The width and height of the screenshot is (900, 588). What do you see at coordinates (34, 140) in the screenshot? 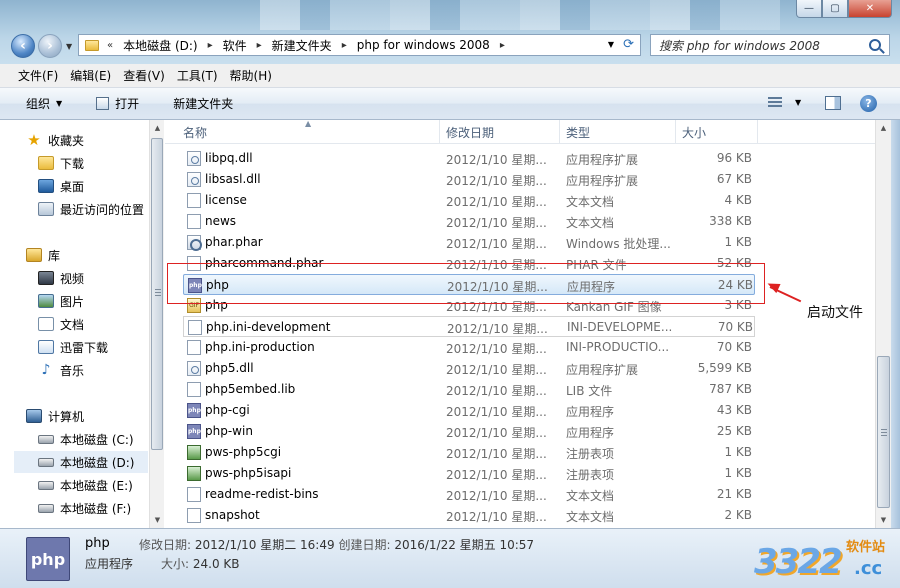
I see `star-icon: ★` at bounding box center [34, 140].